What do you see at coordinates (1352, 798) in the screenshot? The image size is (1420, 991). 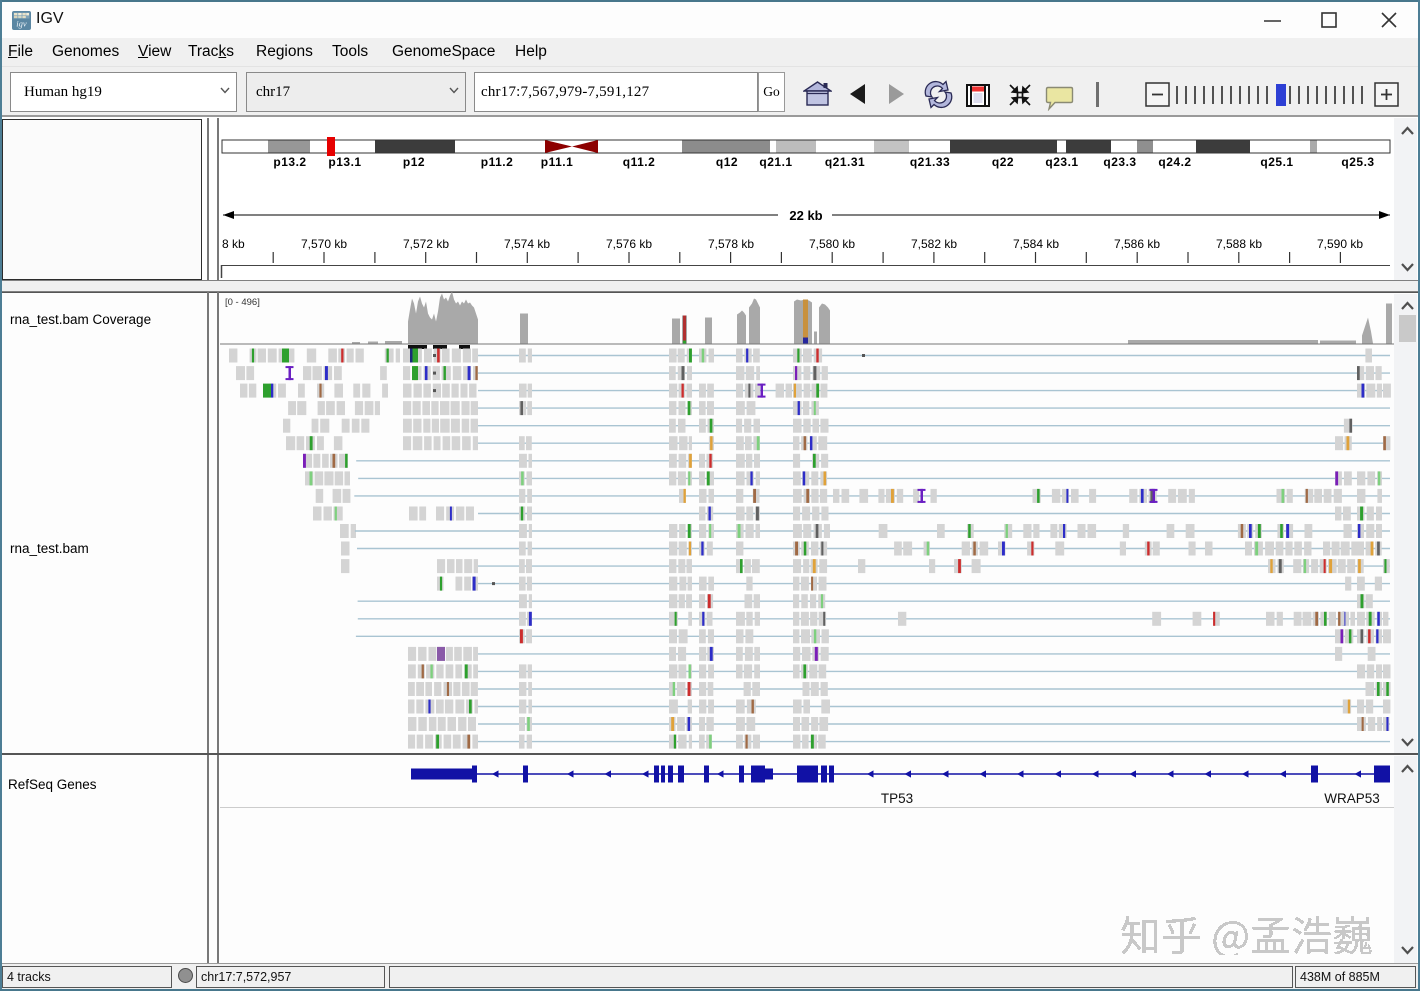 I see `svg-text: WRAP53` at bounding box center [1352, 798].